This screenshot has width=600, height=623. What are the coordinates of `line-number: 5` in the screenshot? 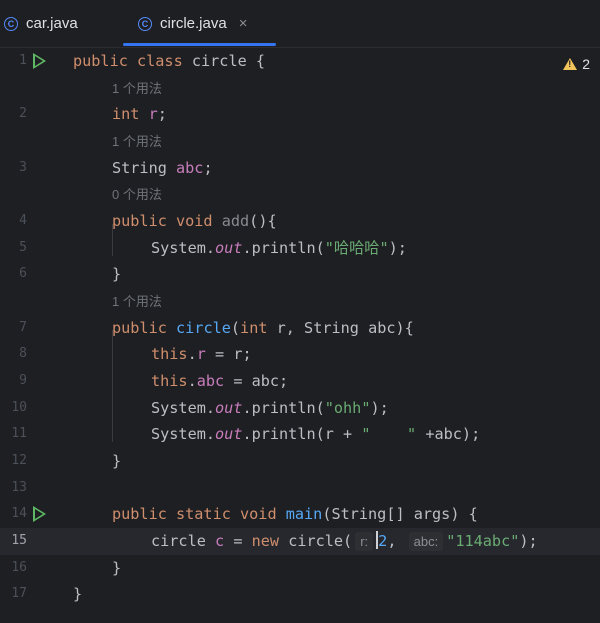 It's located at (23, 247).